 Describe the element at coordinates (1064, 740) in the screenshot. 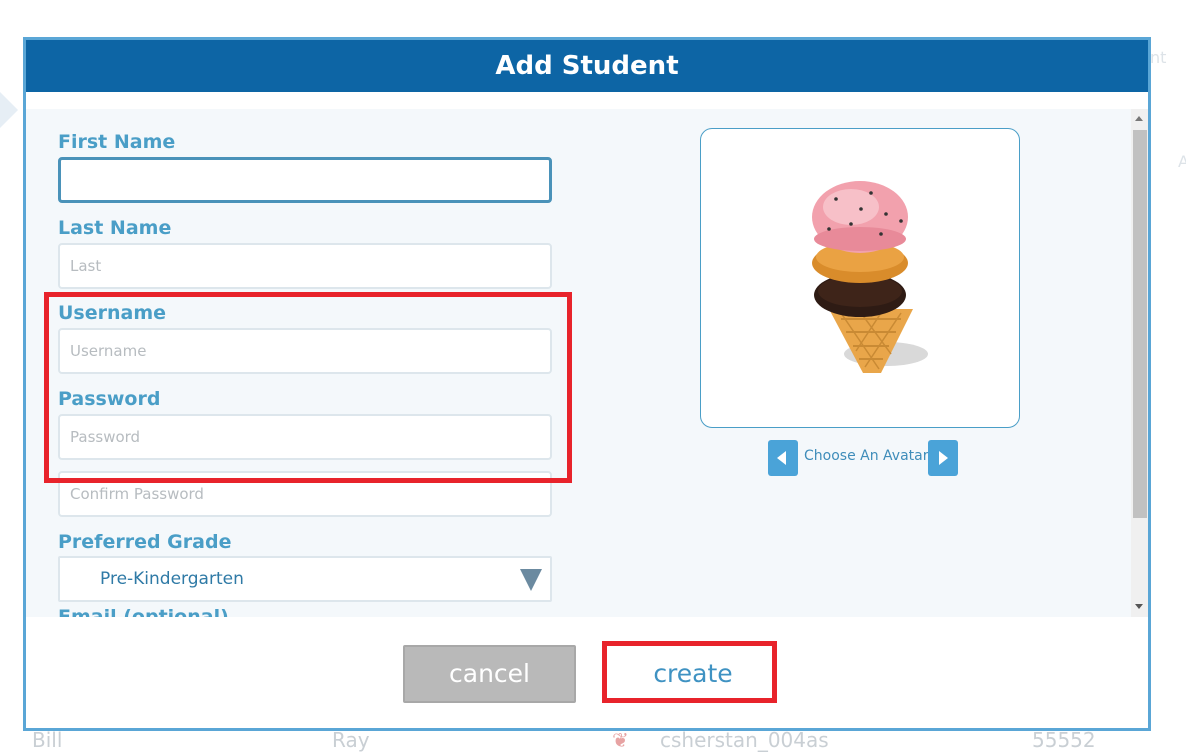

I see `bg-number: 55552` at that location.